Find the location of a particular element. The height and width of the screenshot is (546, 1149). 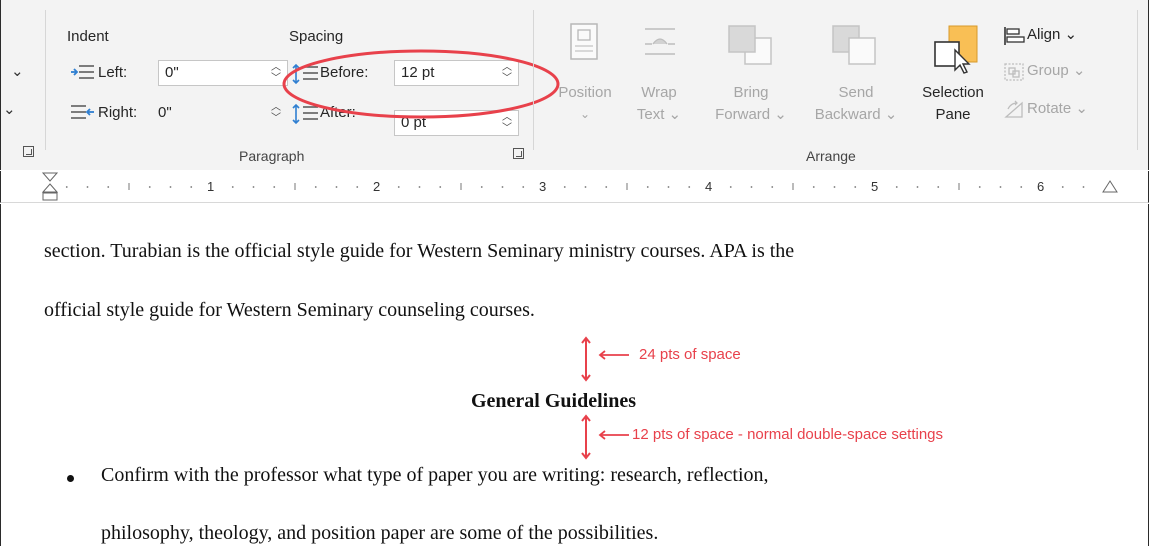

indent-right-input: 0" ︿ ﹀ is located at coordinates (219, 113).